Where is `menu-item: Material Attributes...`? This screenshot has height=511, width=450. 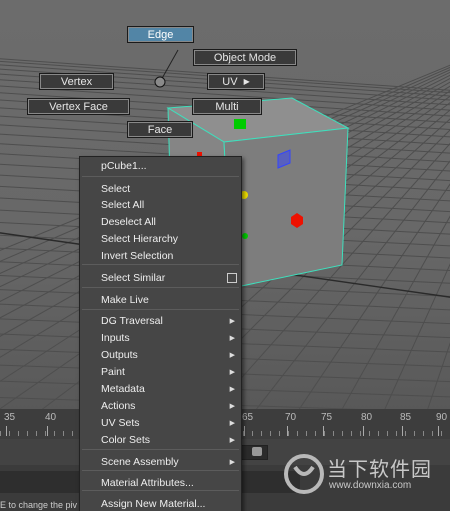
menu-item: Material Attributes... is located at coordinates (160, 483).